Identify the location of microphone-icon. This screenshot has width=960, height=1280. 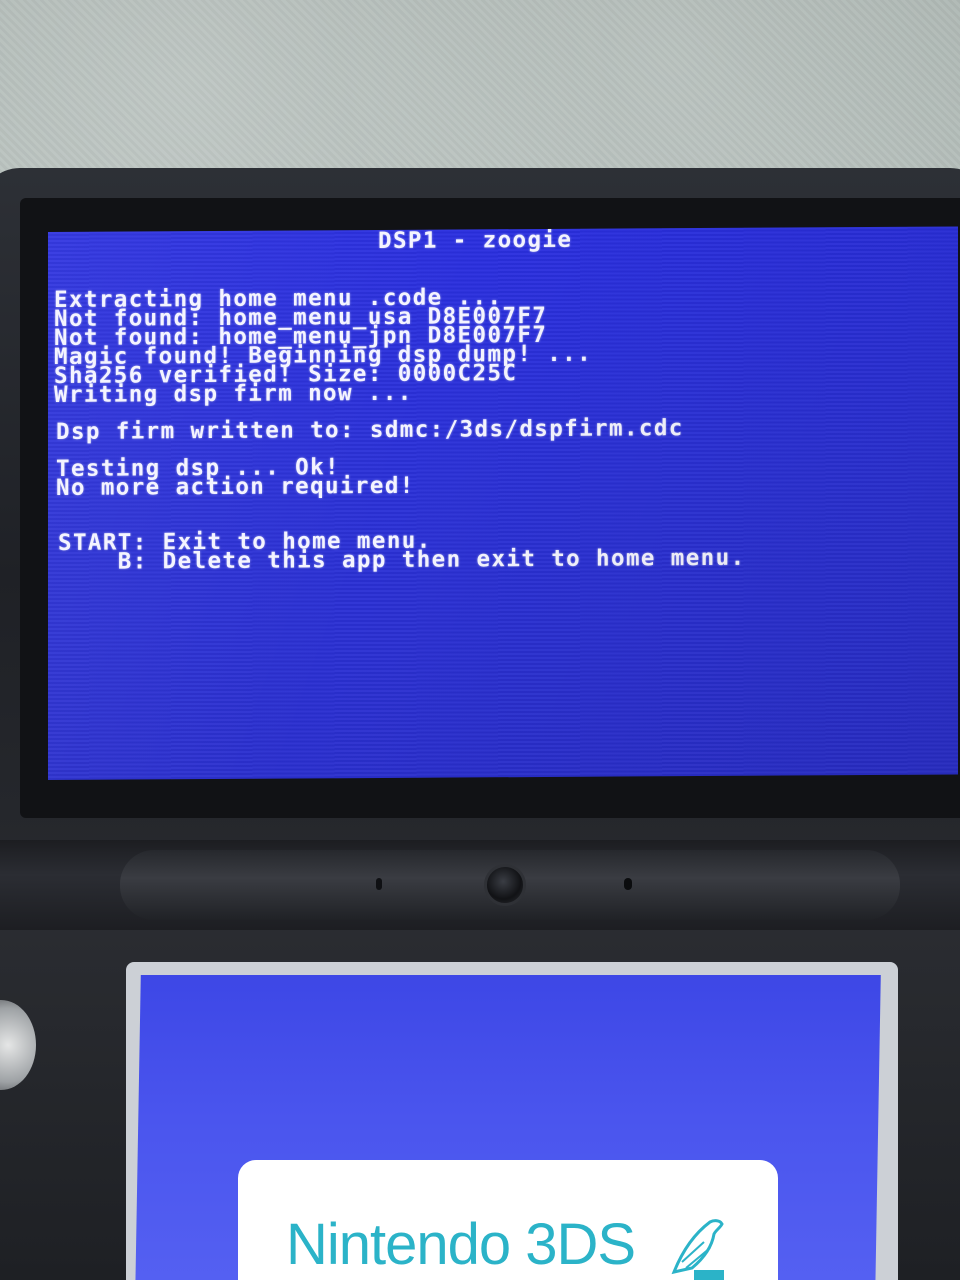
(379, 884).